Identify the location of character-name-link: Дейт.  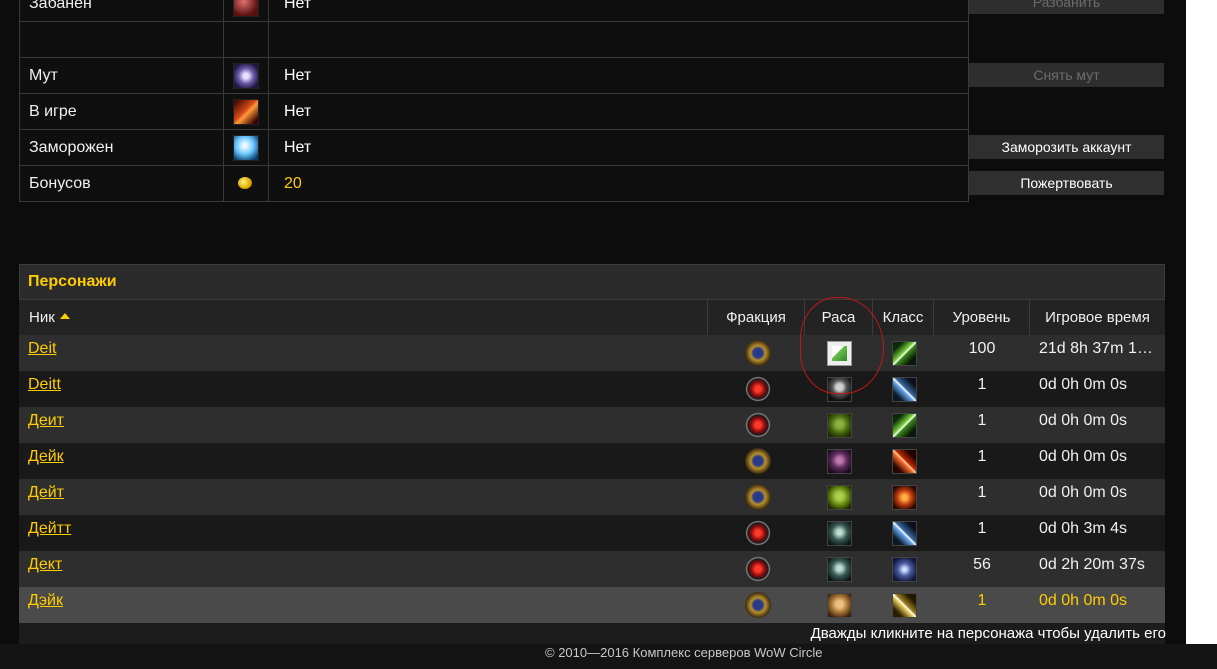
(46, 493).